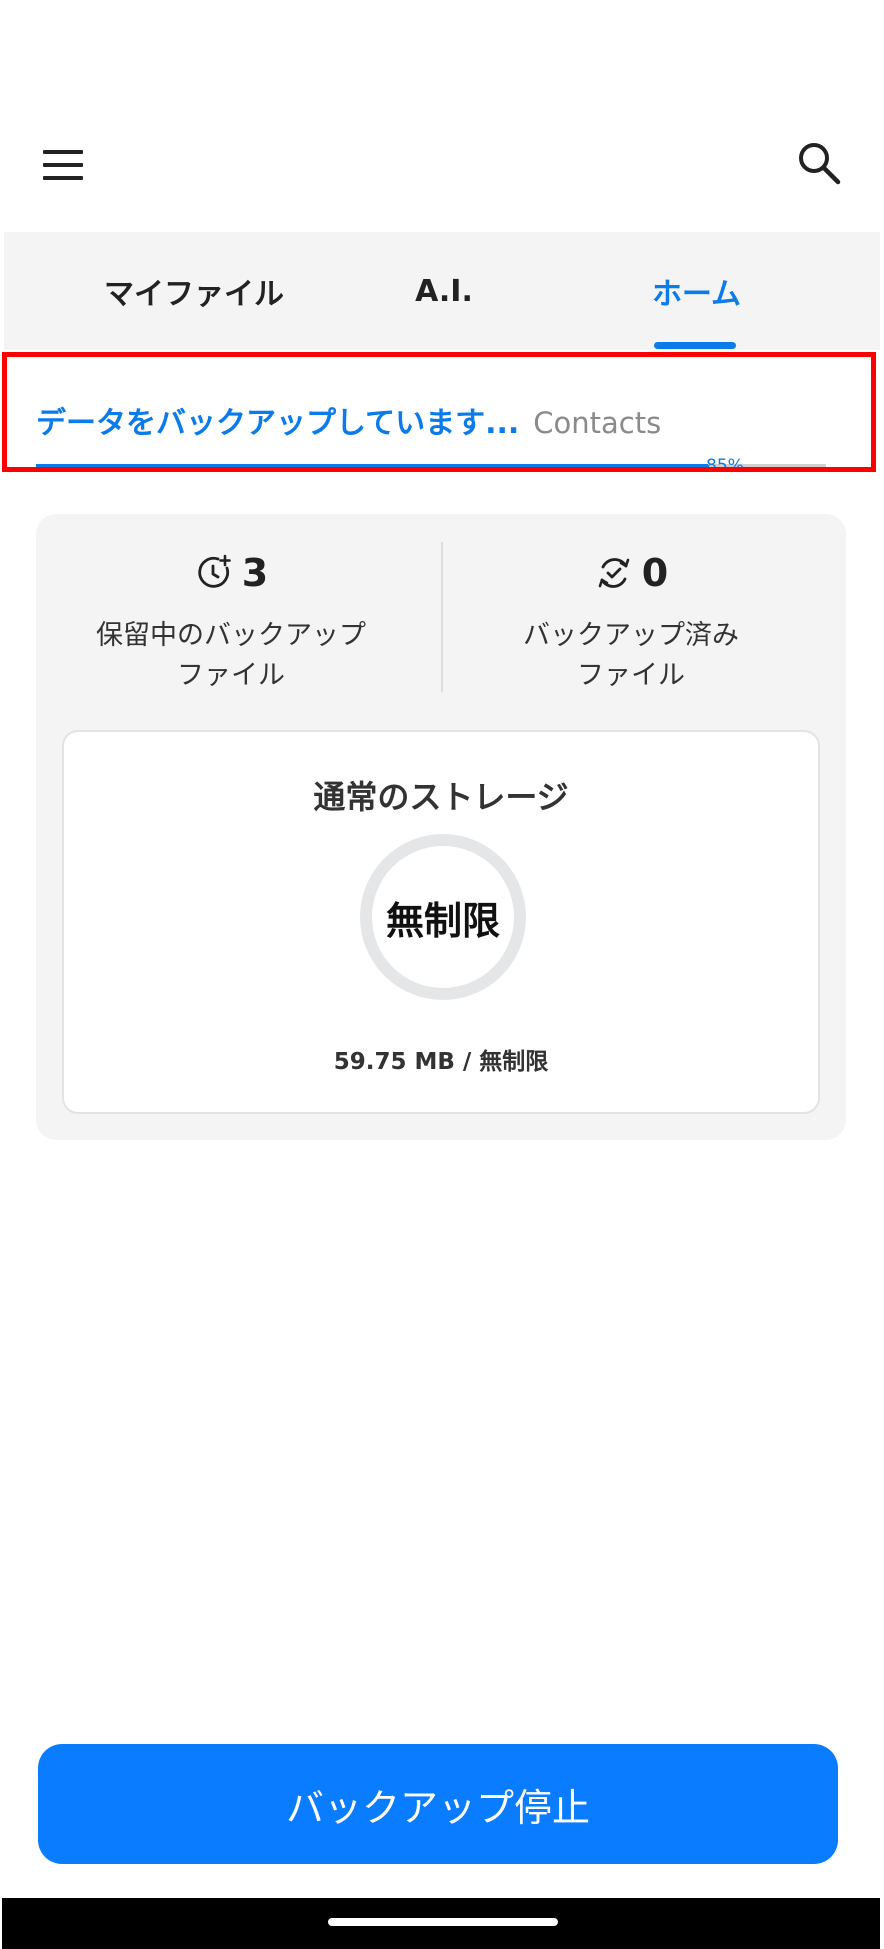  Describe the element at coordinates (441, 797) in the screenshot. I see `storage-title: 通常のストレージ` at that location.